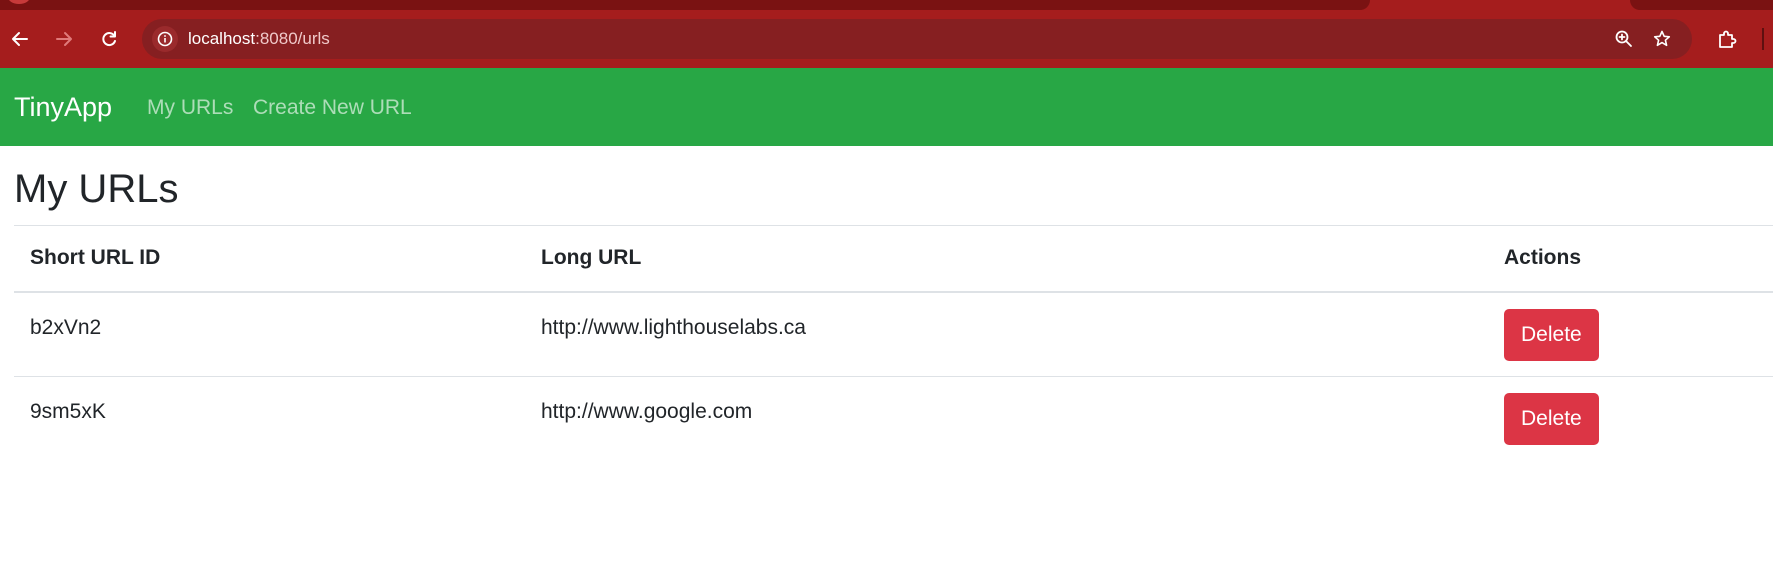 The width and height of the screenshot is (1773, 579). Describe the element at coordinates (886, 107) in the screenshot. I see `app-navbar: TinyApp My URLs Create New URL` at that location.